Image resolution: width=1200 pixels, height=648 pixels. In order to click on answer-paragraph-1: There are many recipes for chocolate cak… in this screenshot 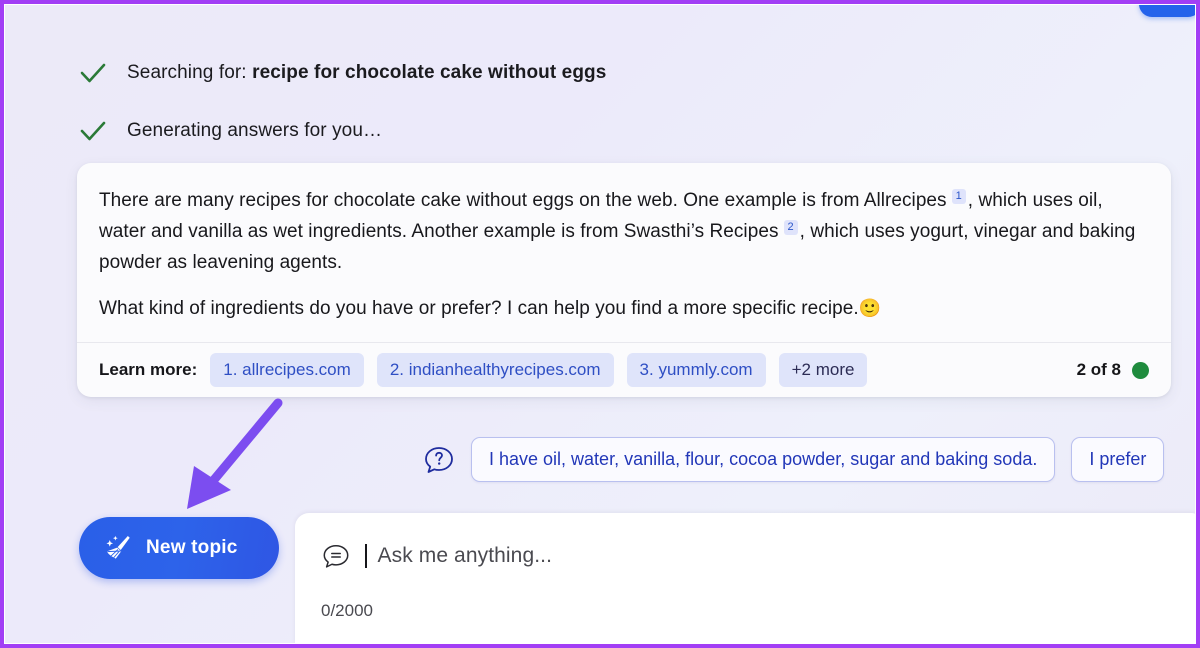, I will do `click(624, 231)`.